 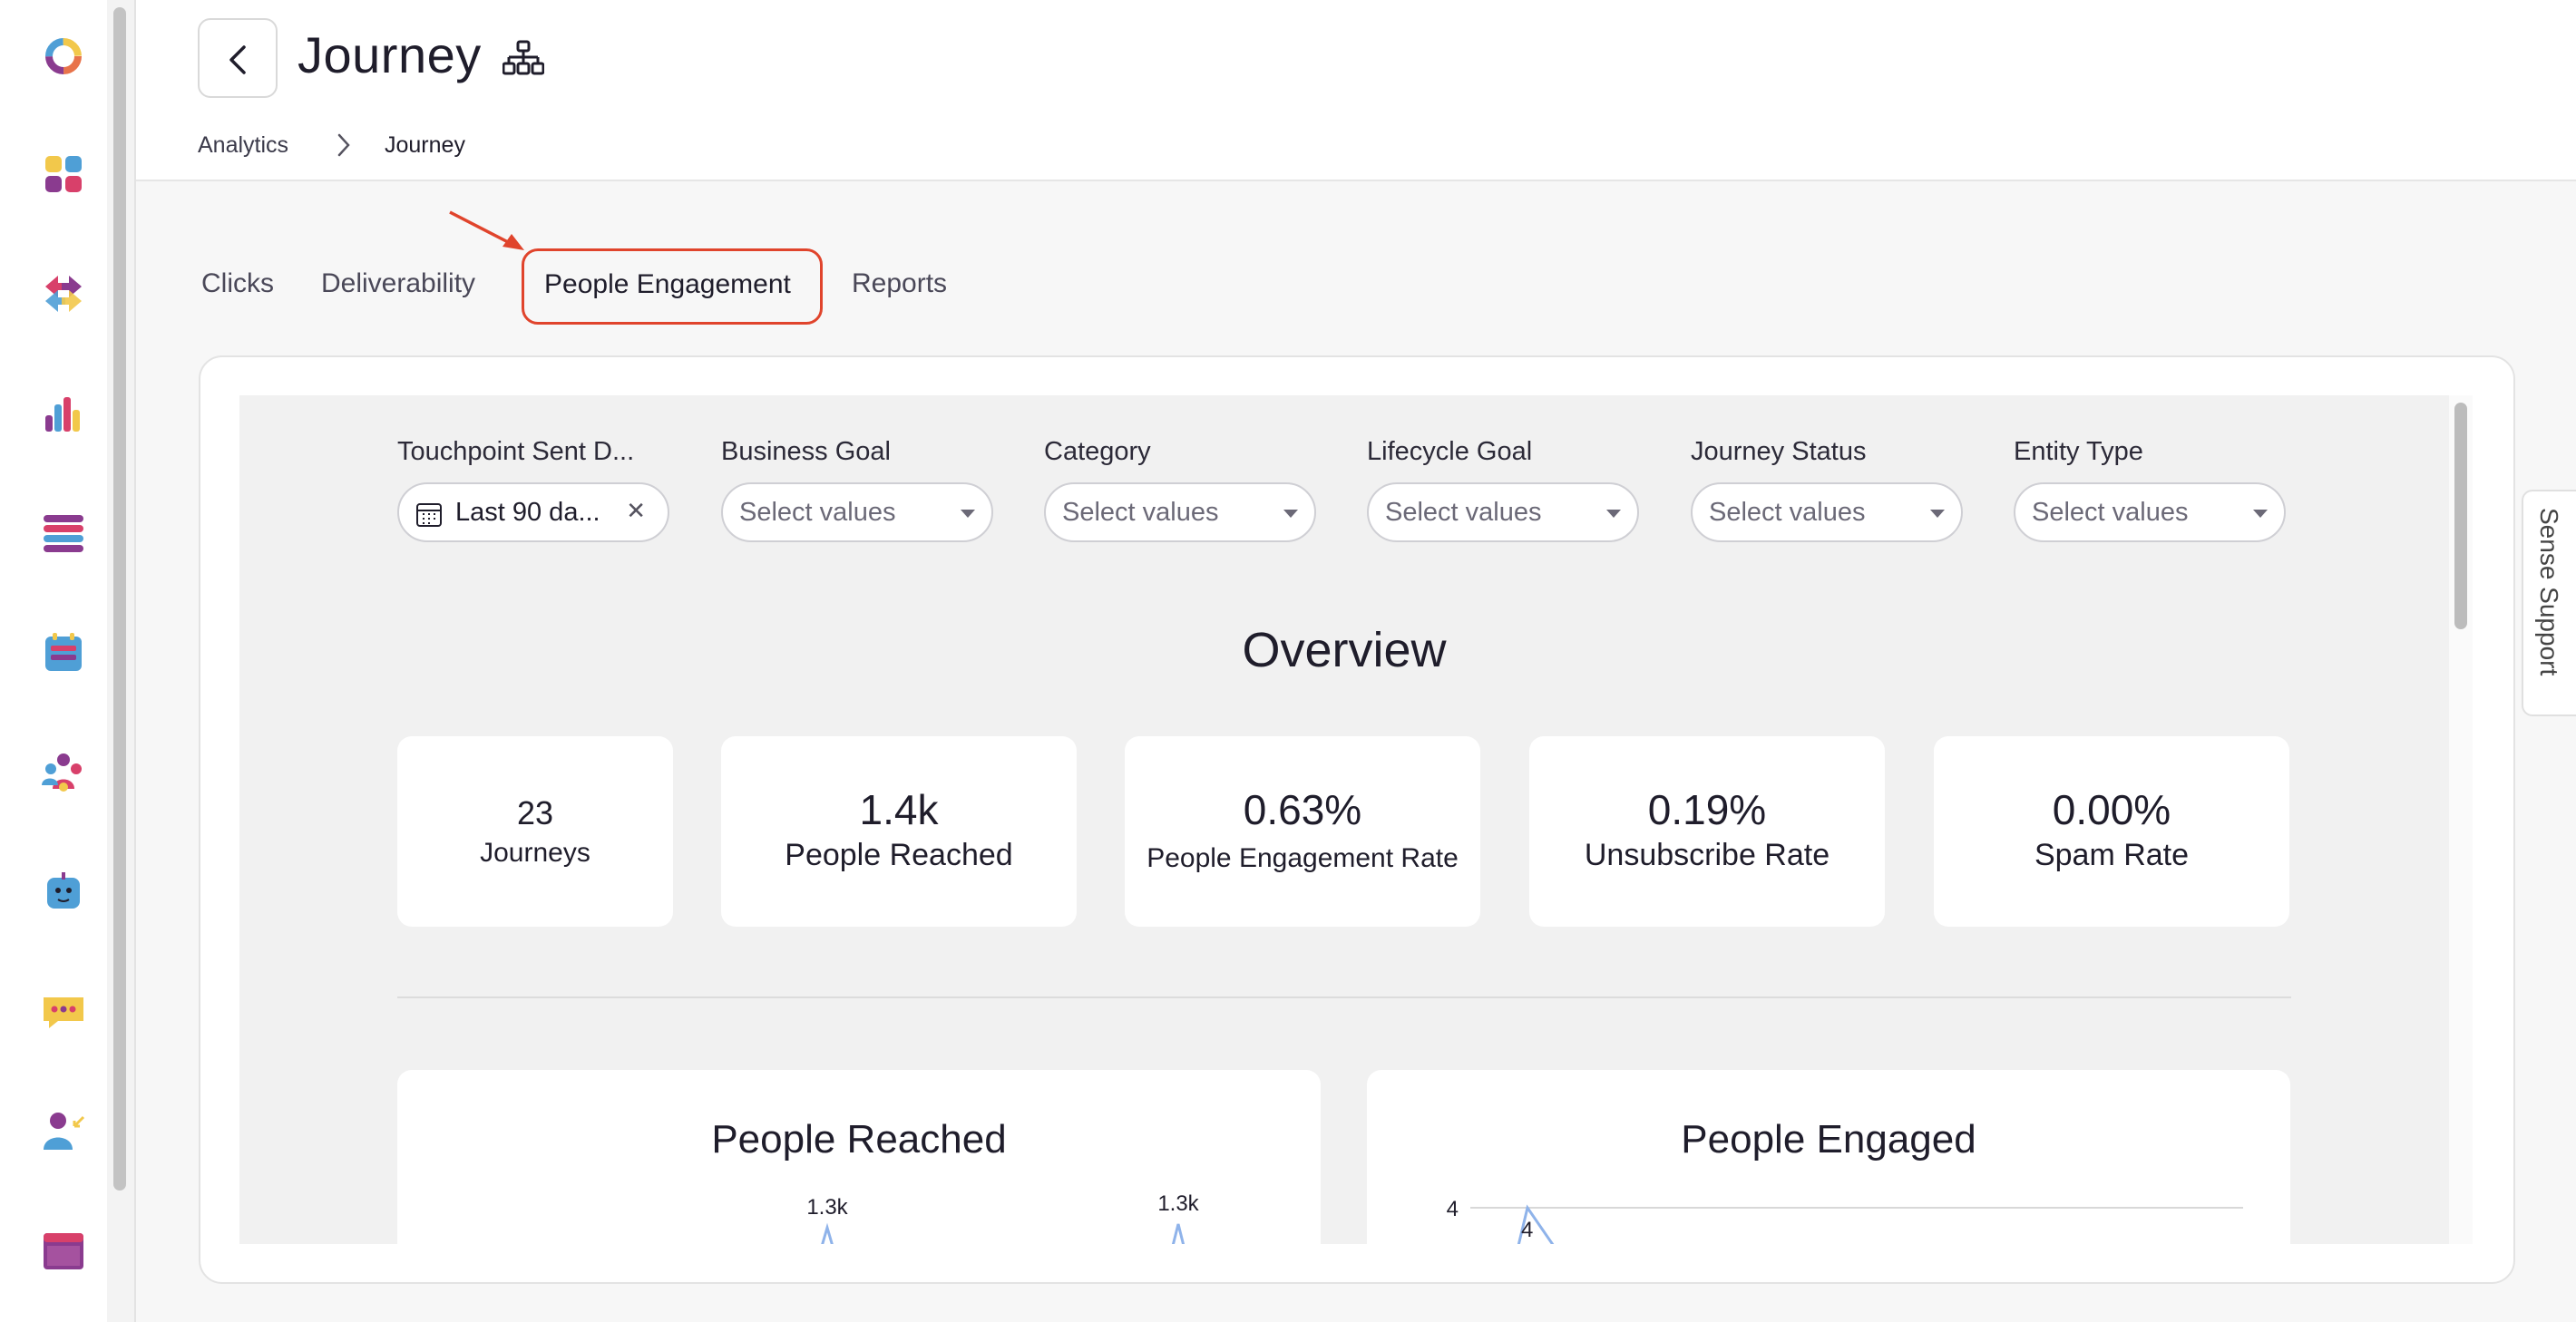 I want to click on section-divider, so click(x=1344, y=997).